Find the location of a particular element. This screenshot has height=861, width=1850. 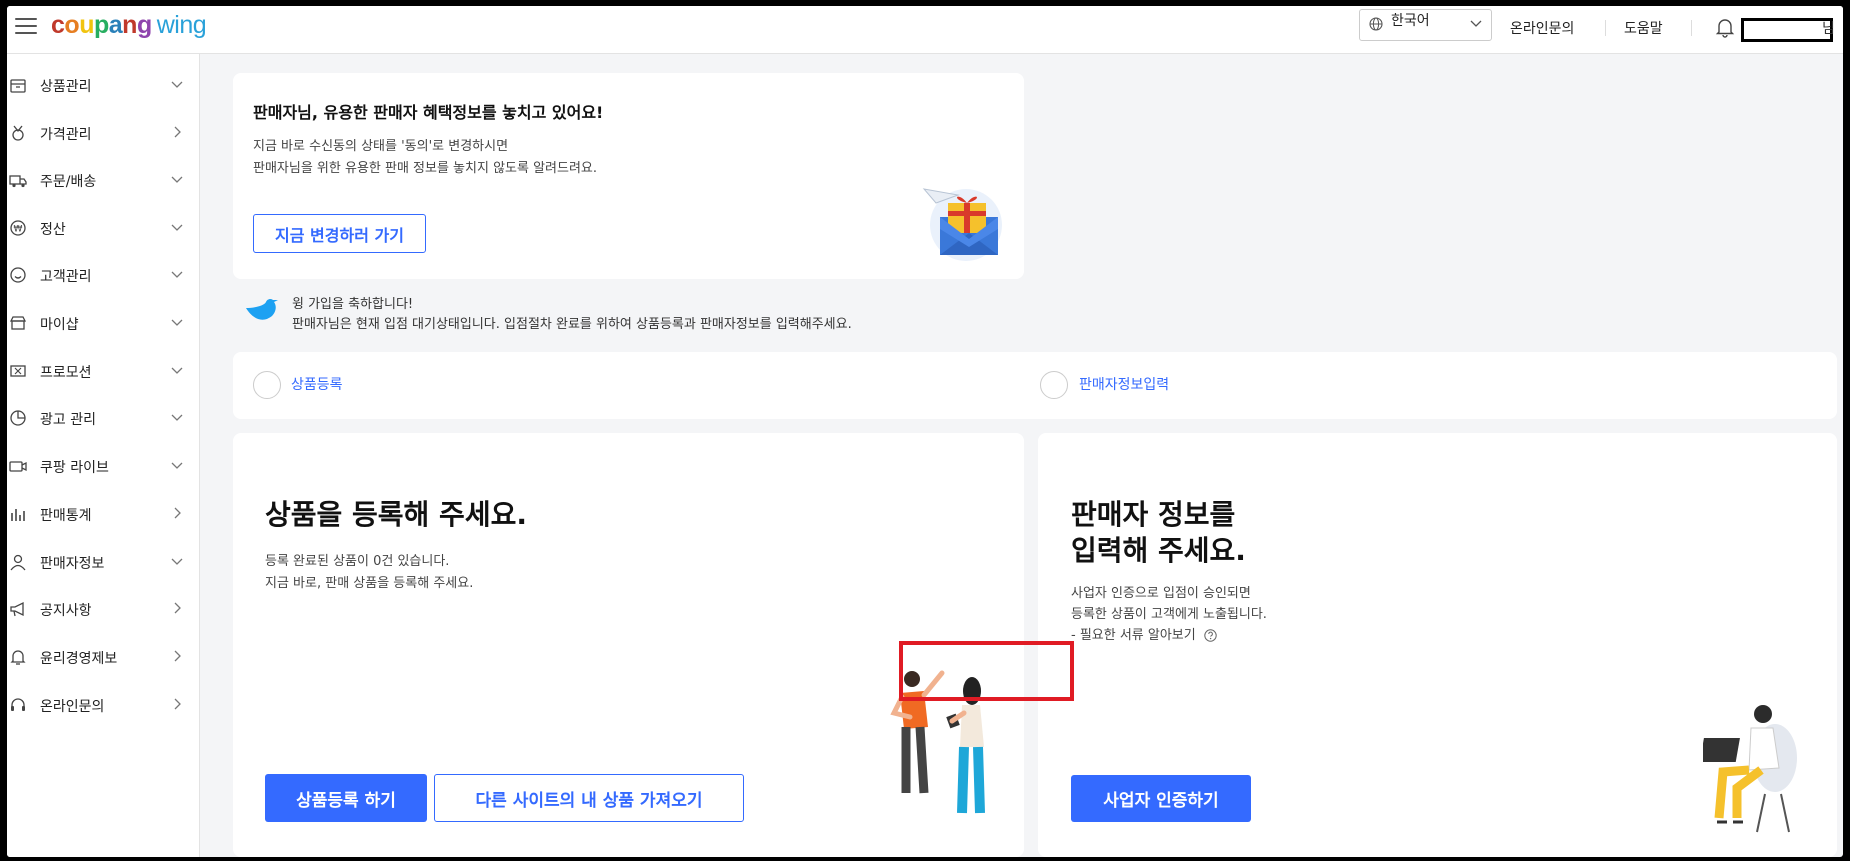

language-label: 한국어 is located at coordinates (1410, 21).